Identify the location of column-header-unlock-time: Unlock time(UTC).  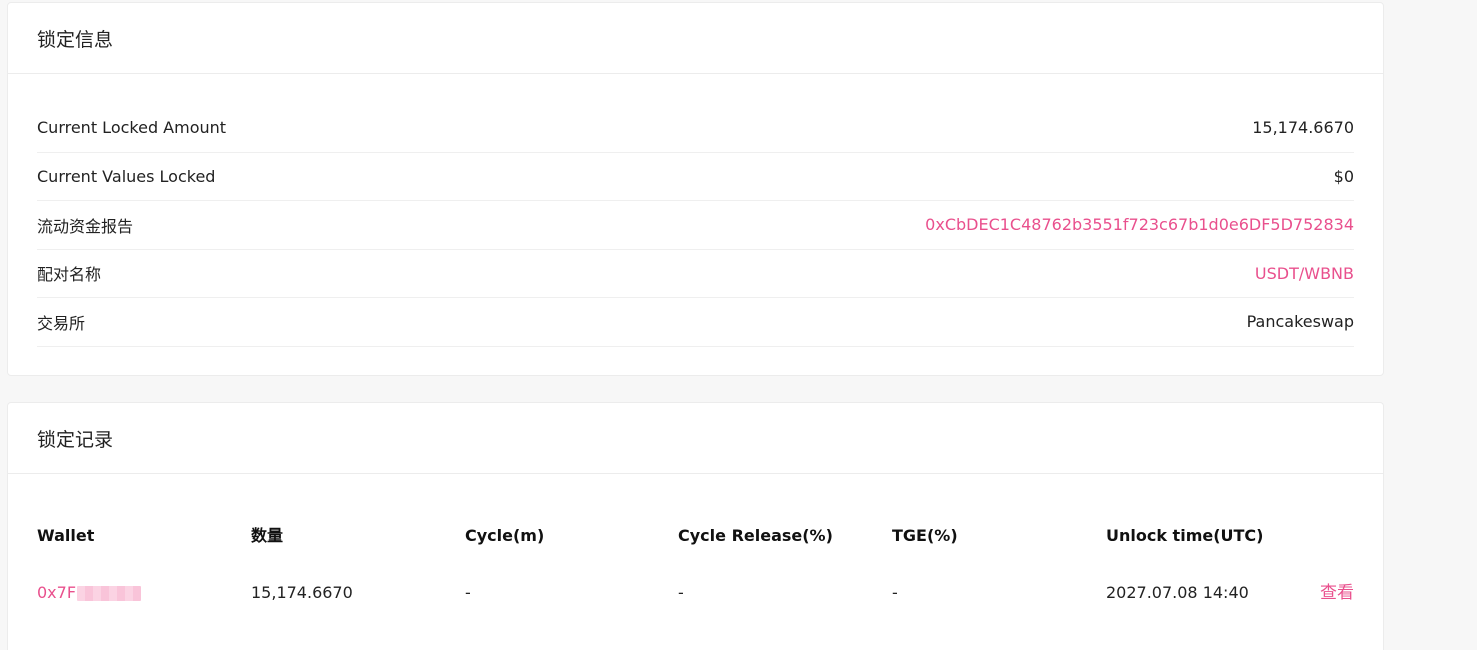
(1185, 535).